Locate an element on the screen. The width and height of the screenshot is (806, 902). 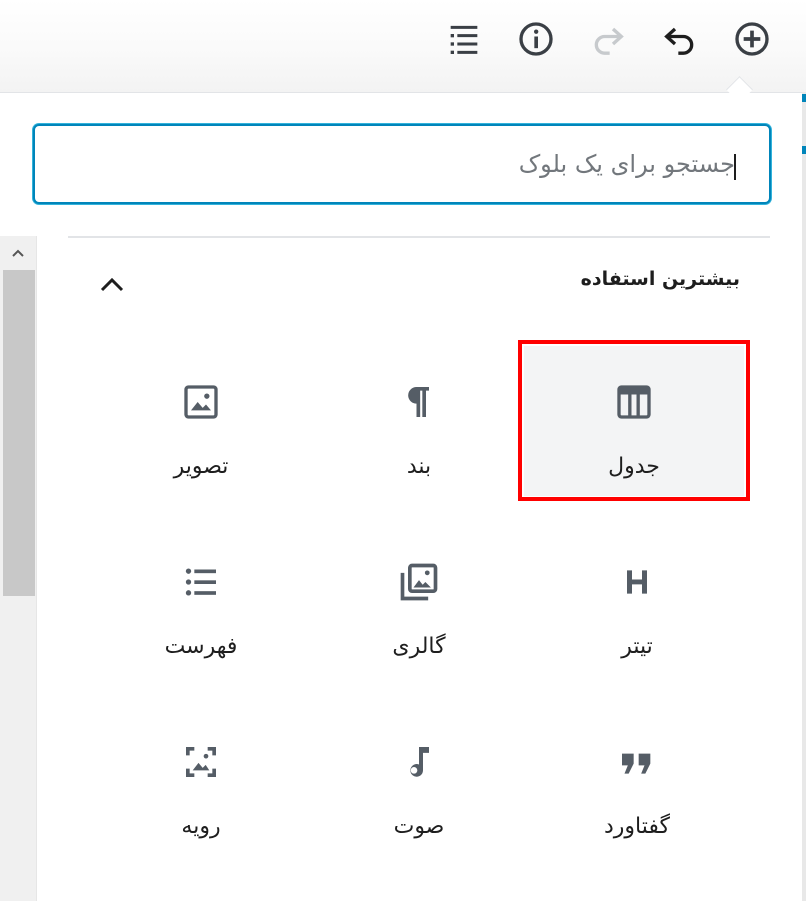
outline-button is located at coordinates (464, 39).